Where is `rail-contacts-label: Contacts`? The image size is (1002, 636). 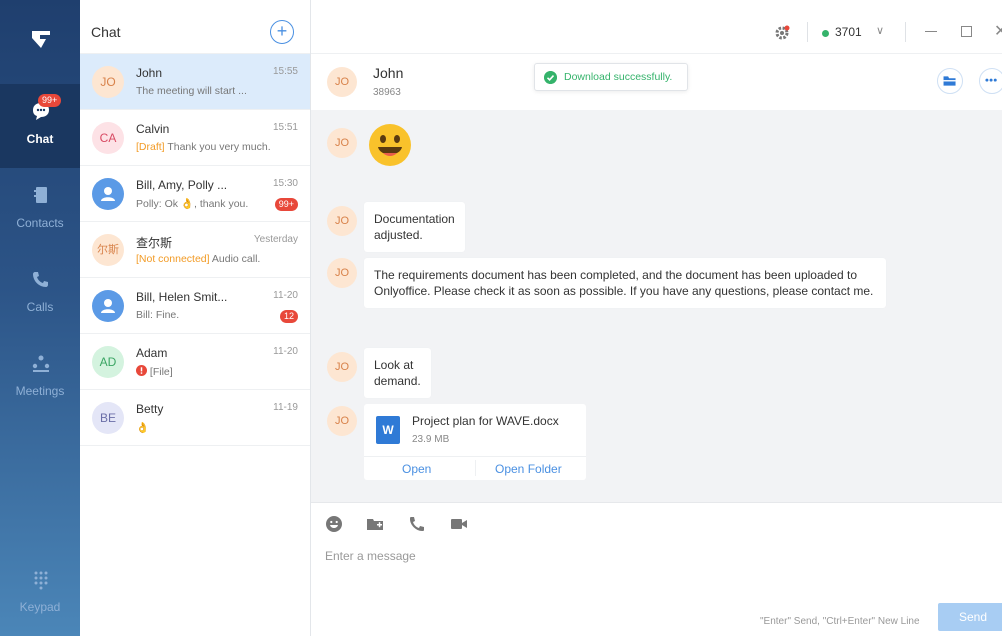
rail-contacts-label: Contacts is located at coordinates (40, 223).